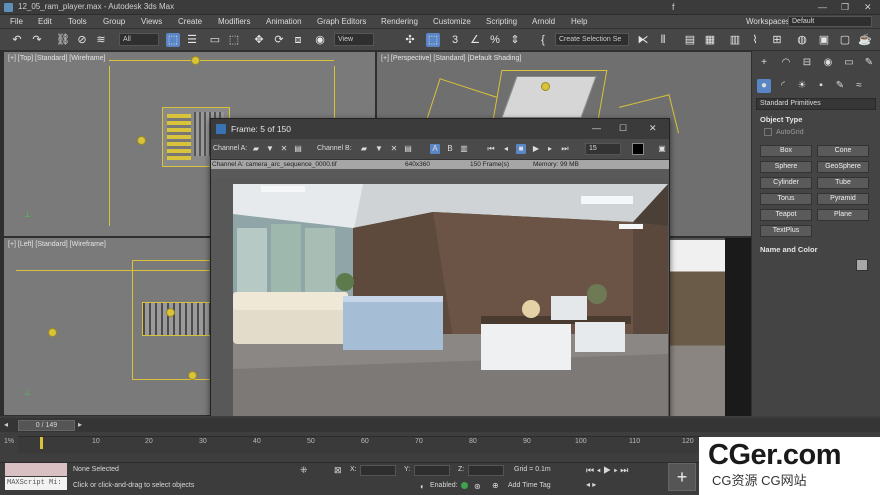 The image size is (880, 495). What do you see at coordinates (768, 132) in the screenshot?
I see `autogrid-checkbox` at bounding box center [768, 132].